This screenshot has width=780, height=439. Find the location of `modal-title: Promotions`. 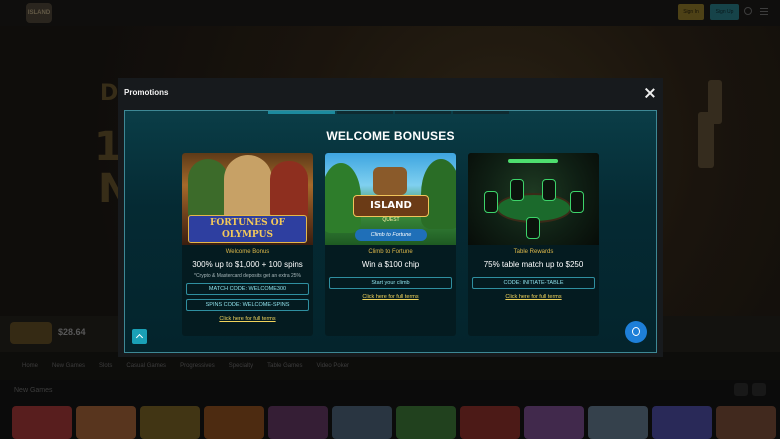

modal-title: Promotions is located at coordinates (146, 92).